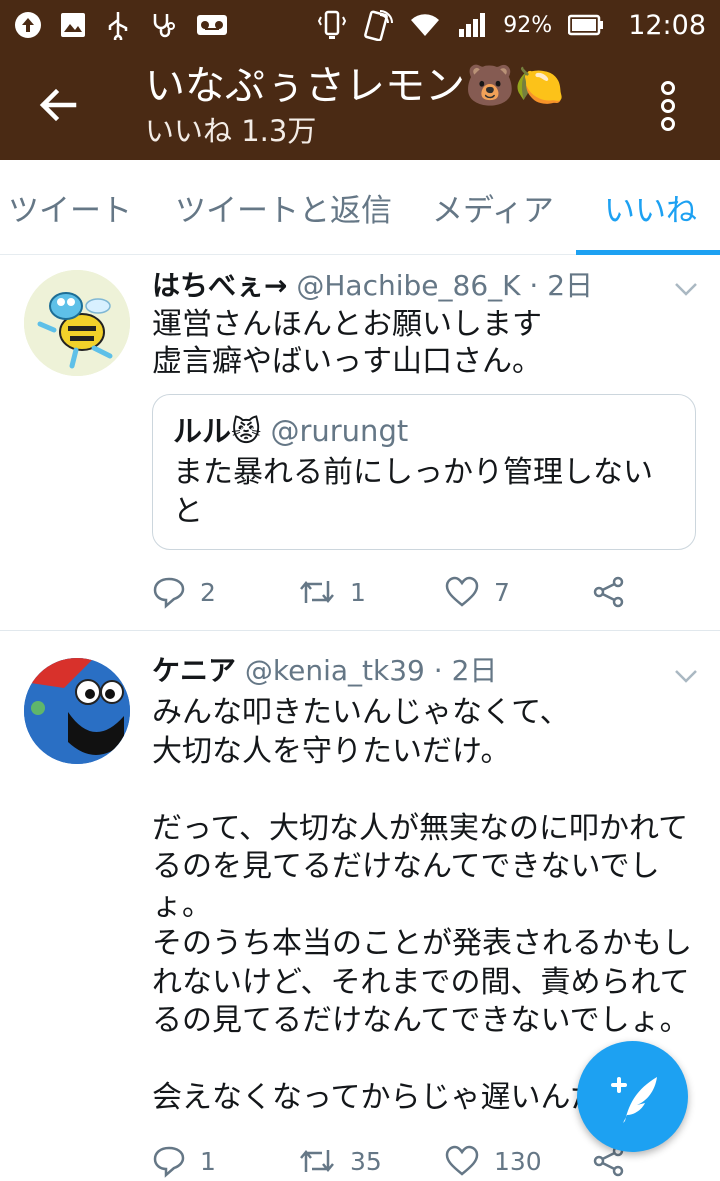 Image resolution: width=720 pixels, height=1181 pixels. I want to click on clock: 12:08, so click(667, 25).